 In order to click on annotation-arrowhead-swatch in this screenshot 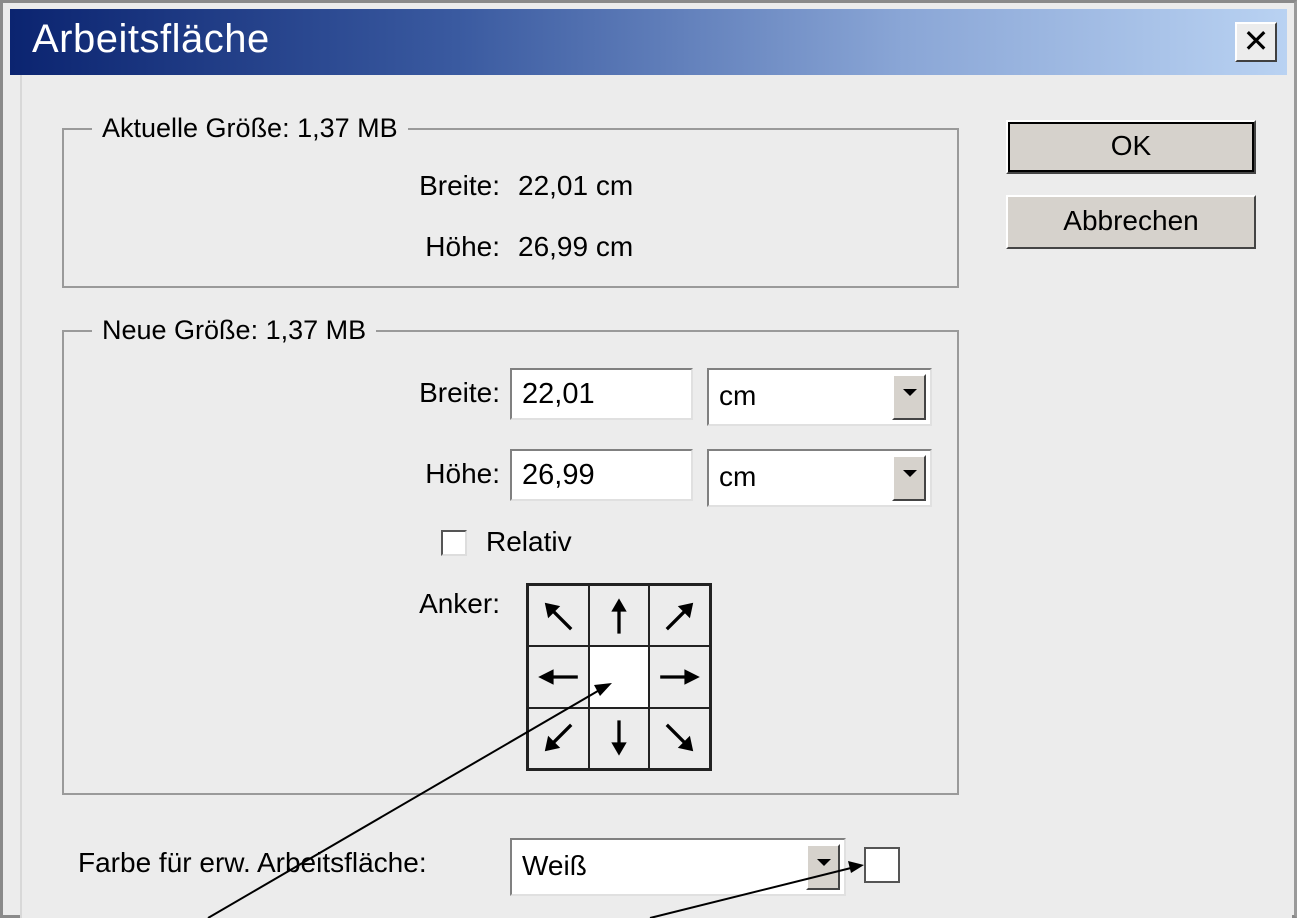, I will do `click(856, 867)`.